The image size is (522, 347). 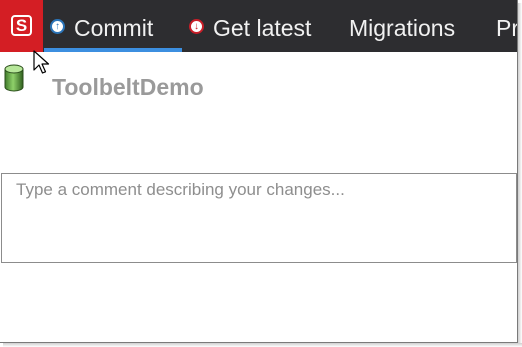 I want to click on tab-truncated: Pr, so click(x=507, y=26).